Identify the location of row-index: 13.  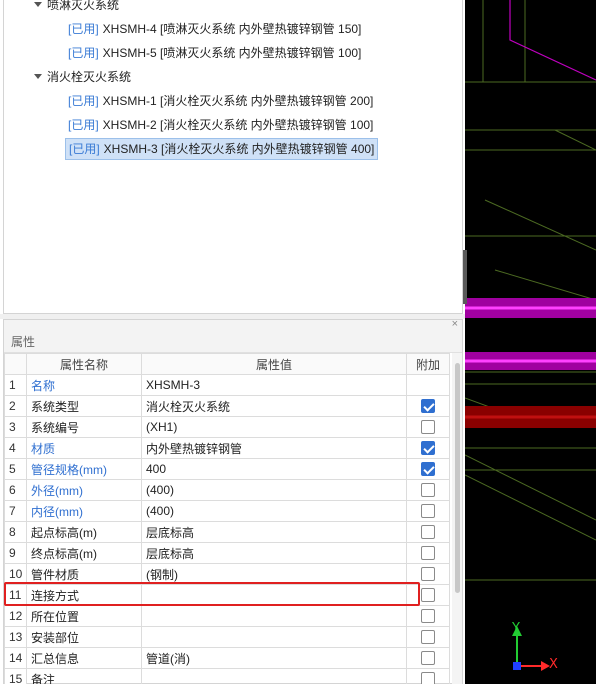
(15, 637).